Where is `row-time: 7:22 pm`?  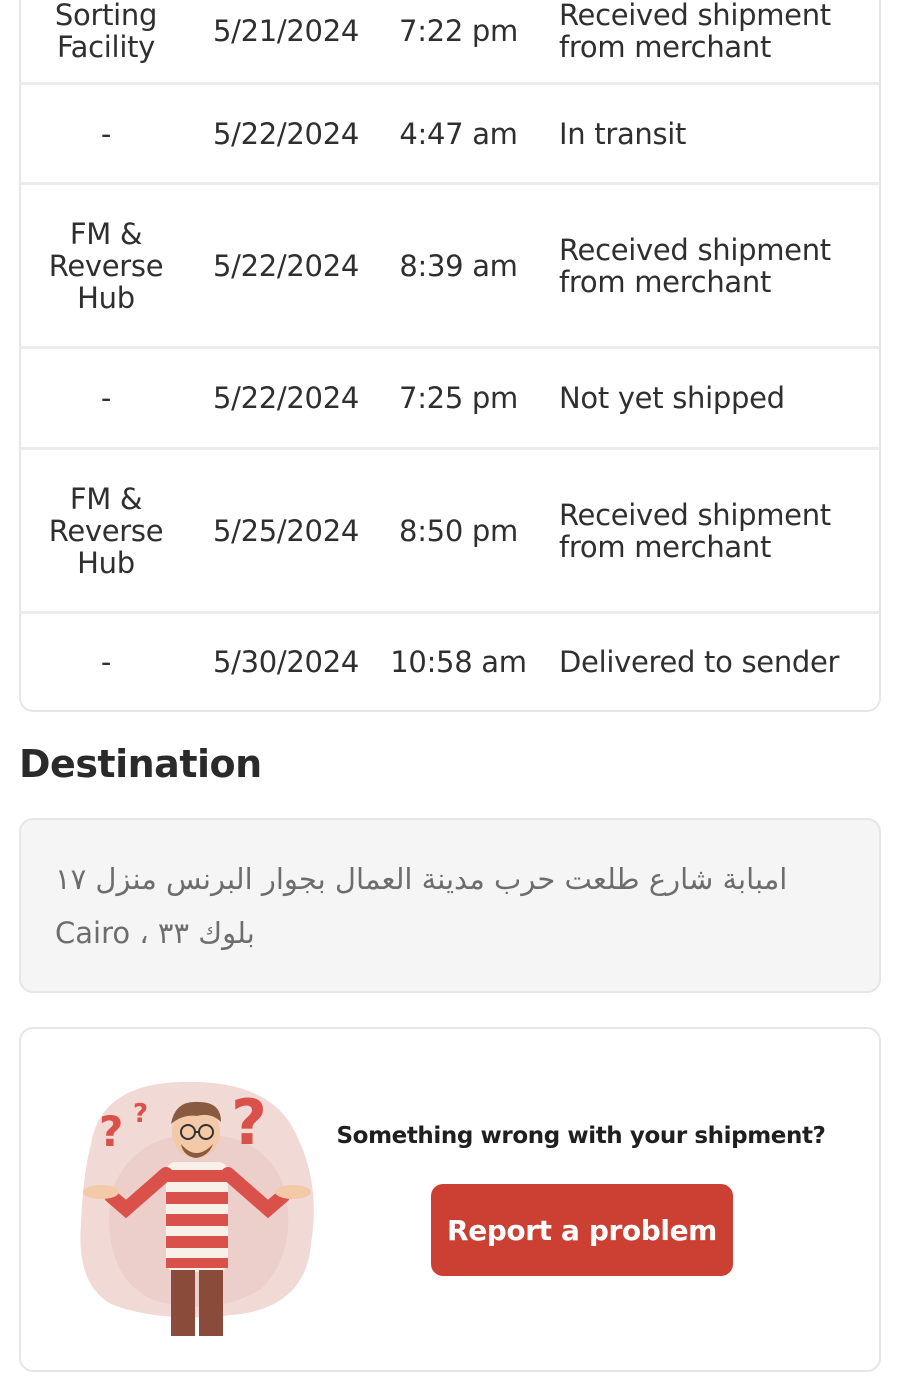
row-time: 7:22 pm is located at coordinates (458, 31).